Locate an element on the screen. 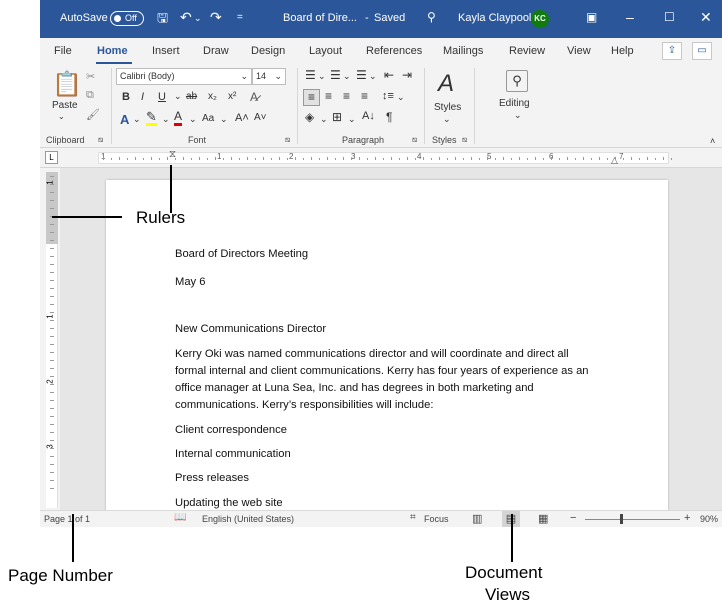  search-icon: ⚲ is located at coordinates (431, 17).